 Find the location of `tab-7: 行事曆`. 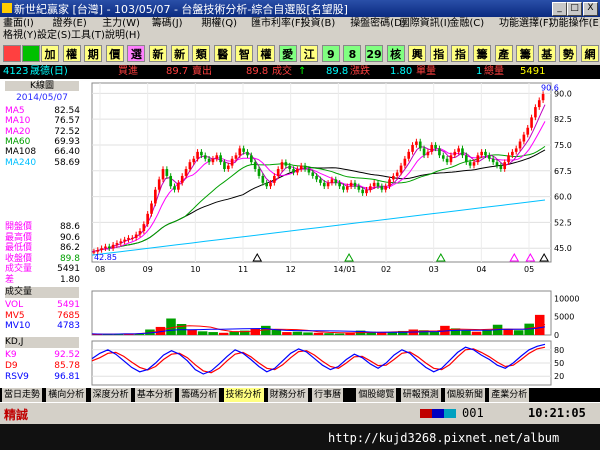

tab-7: 行事曆 is located at coordinates (328, 395).